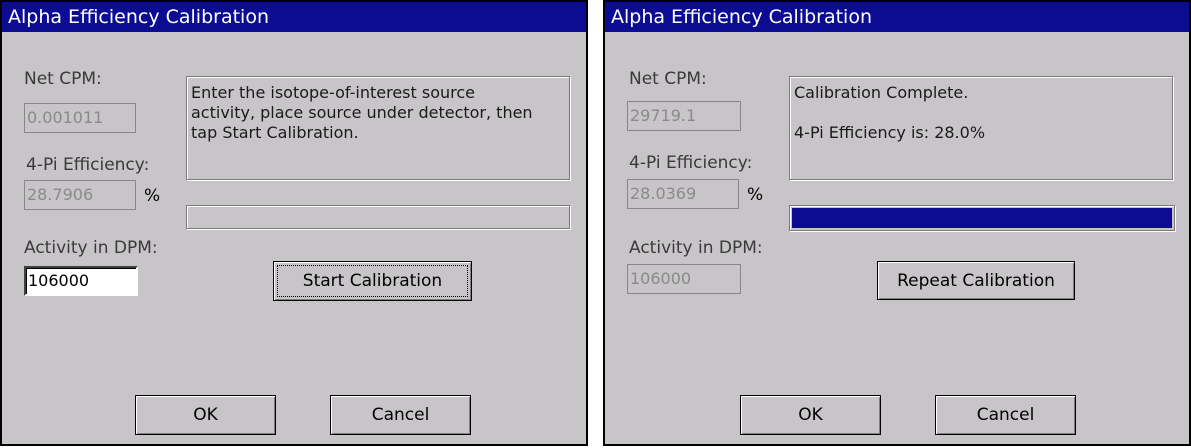  Describe the element at coordinates (684, 279) in the screenshot. I see `activity-field: 106000` at that location.